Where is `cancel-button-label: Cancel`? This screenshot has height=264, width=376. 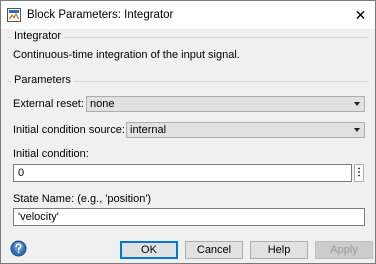 cancel-button-label: Cancel is located at coordinates (214, 250).